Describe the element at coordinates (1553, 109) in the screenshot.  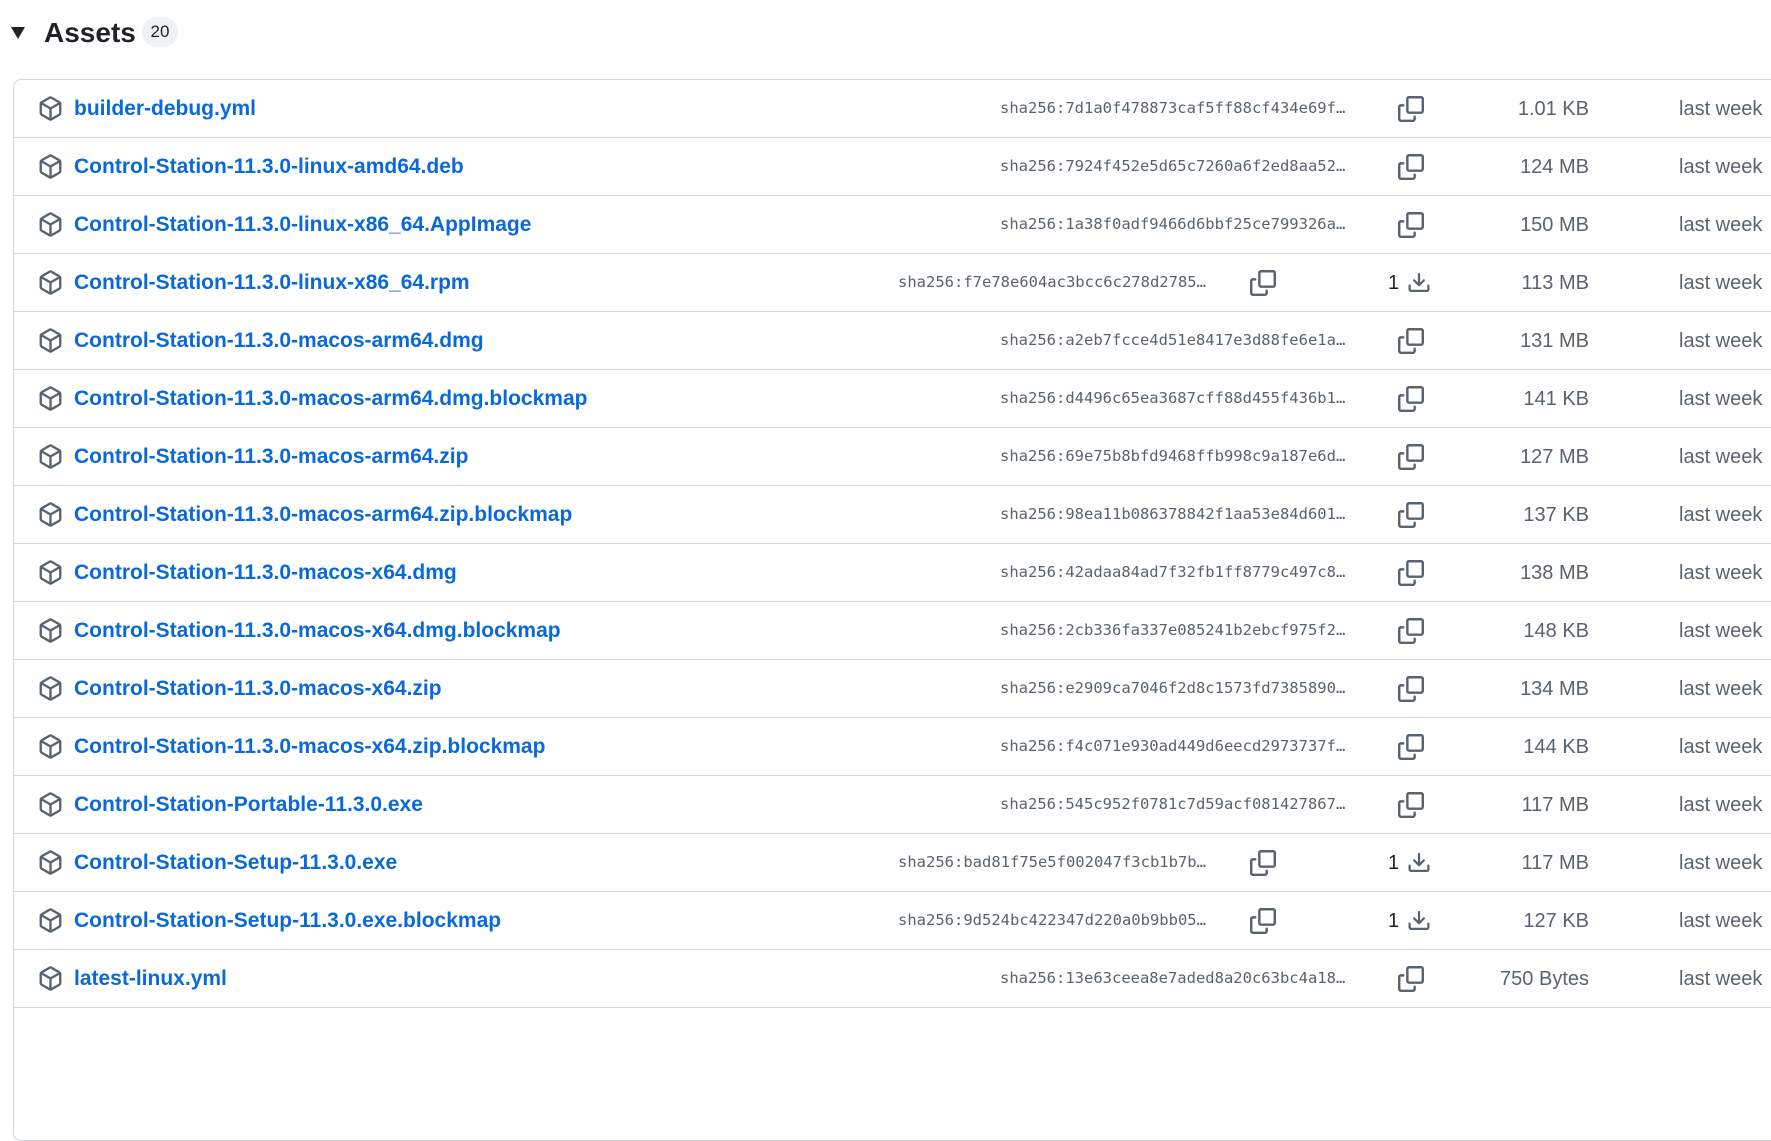
I see `asset-size: 1.01 KB` at that location.